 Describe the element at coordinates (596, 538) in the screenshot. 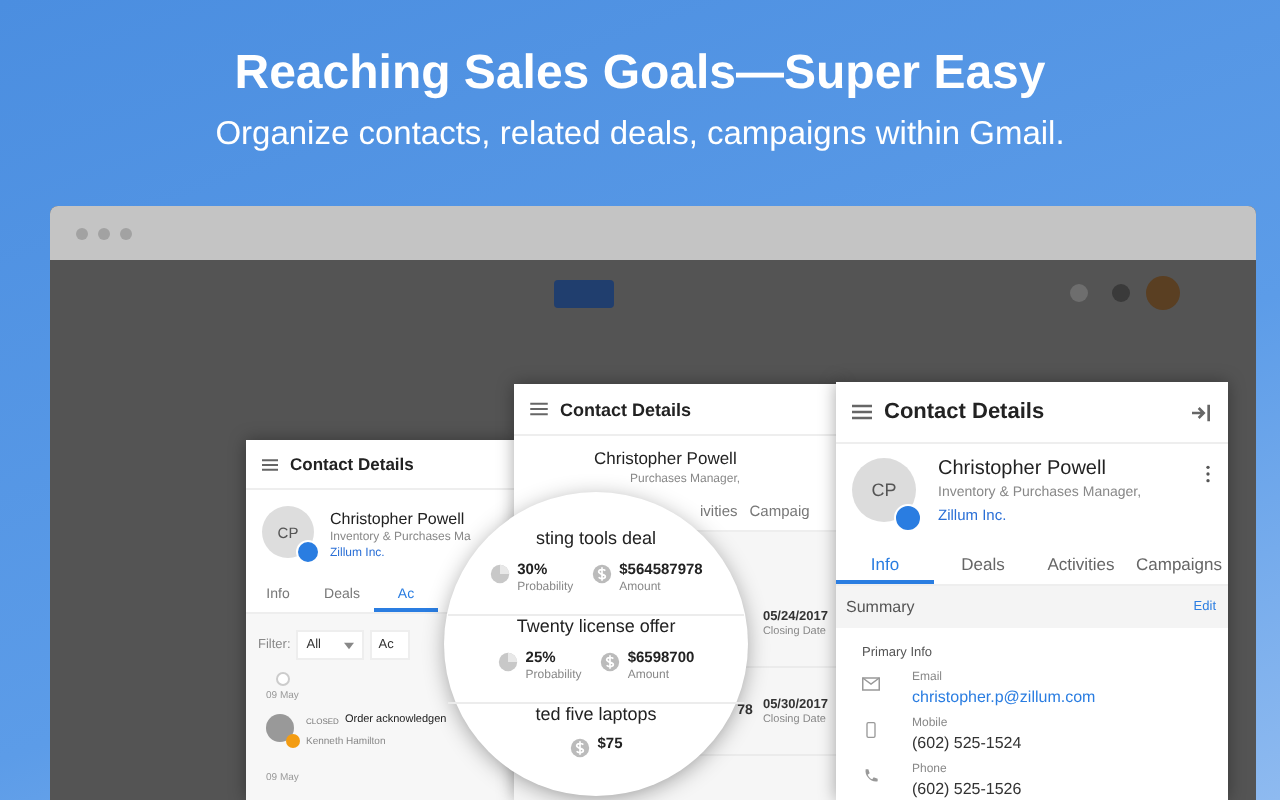

I see `deal-name: sting tools deal` at that location.